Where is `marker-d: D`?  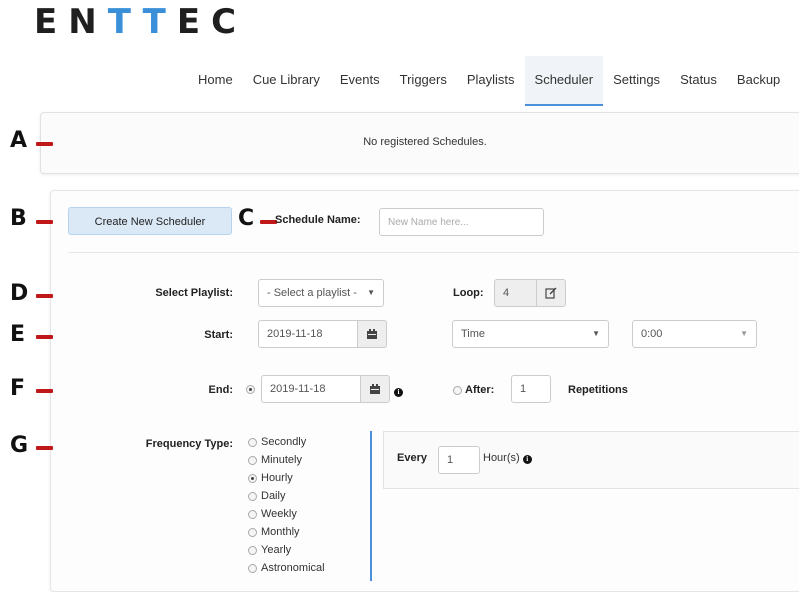
marker-d: D is located at coordinates (19, 293).